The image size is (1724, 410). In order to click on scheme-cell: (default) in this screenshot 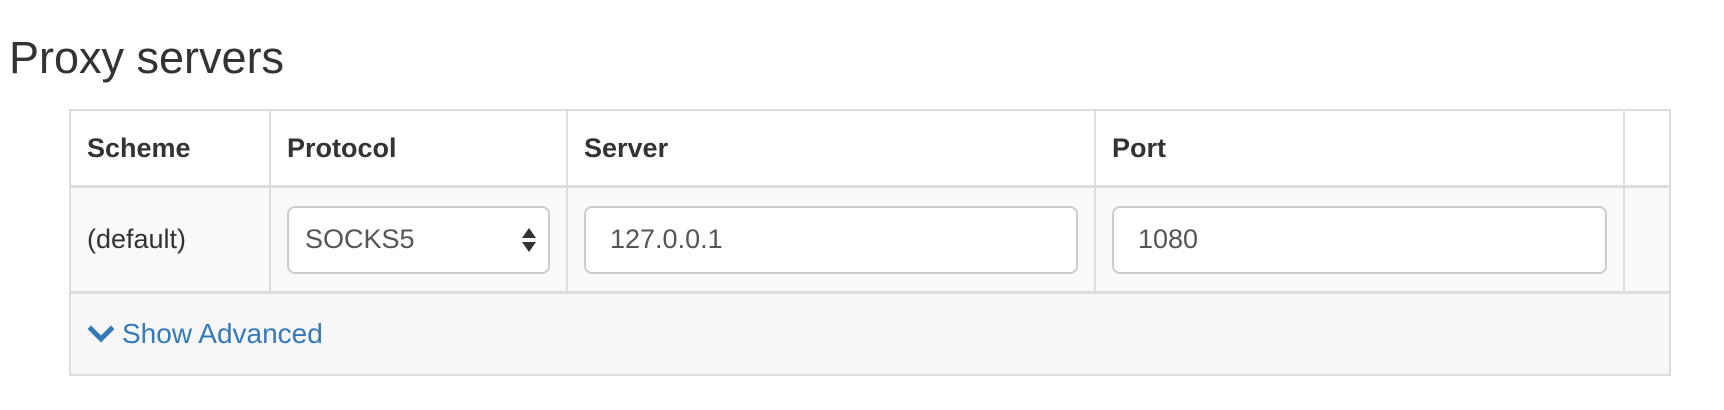, I will do `click(171, 239)`.